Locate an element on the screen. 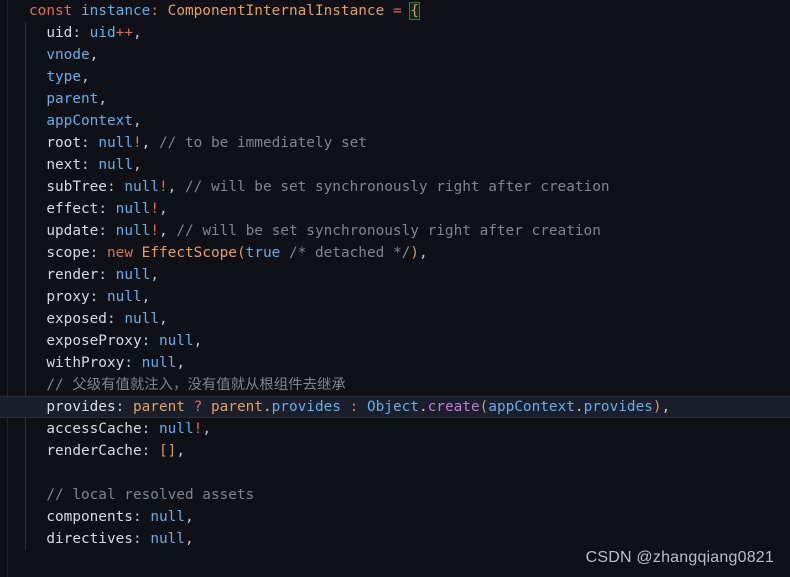 This screenshot has width=790, height=577. token-type-annotation: ComponentInternalInstance is located at coordinates (276, 11).